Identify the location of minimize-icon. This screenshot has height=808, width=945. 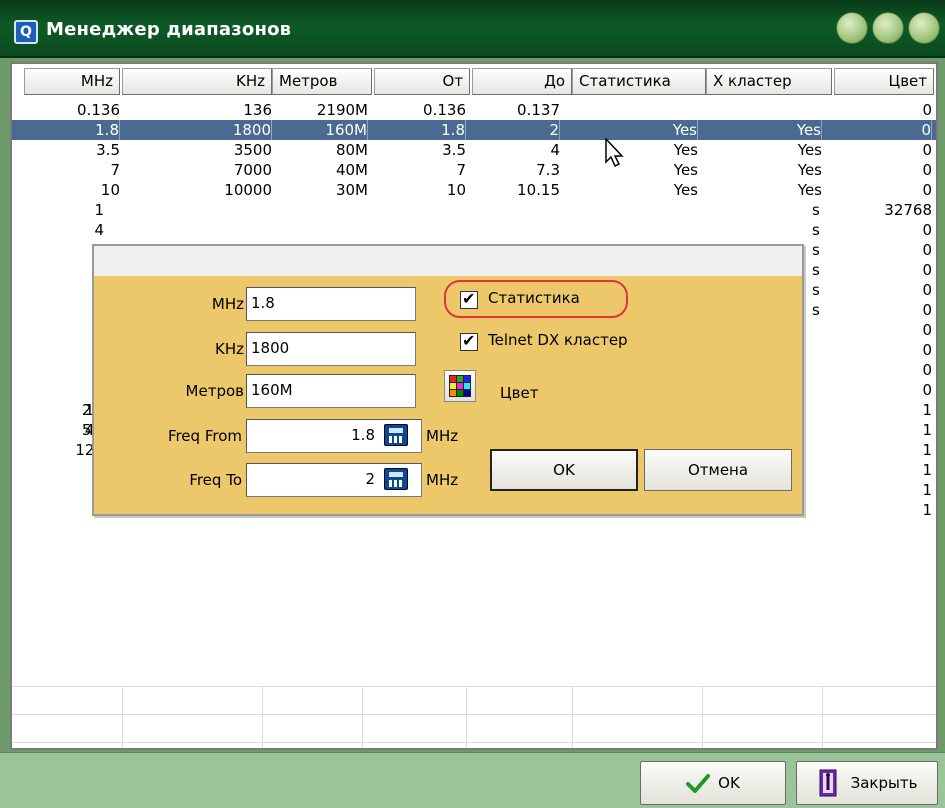
(852, 28).